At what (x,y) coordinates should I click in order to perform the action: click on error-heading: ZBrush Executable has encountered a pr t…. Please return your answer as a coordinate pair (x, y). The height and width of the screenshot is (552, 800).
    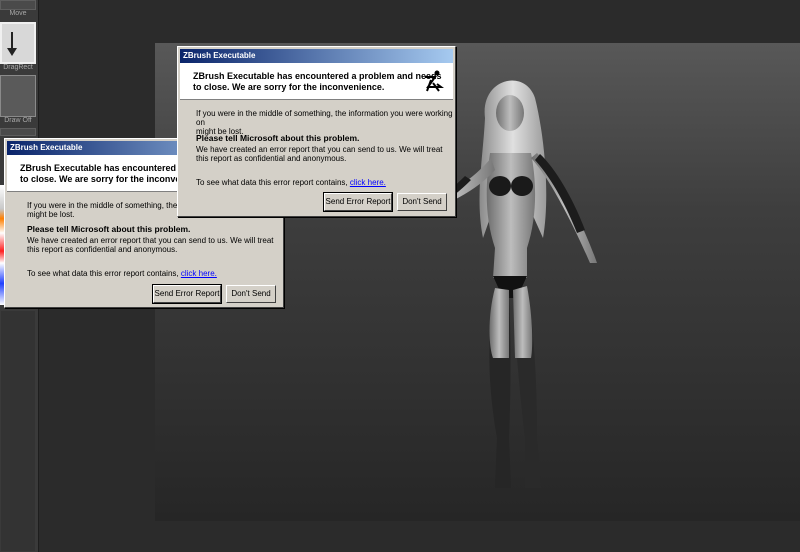
    Looking at the image, I should click on (107, 173).